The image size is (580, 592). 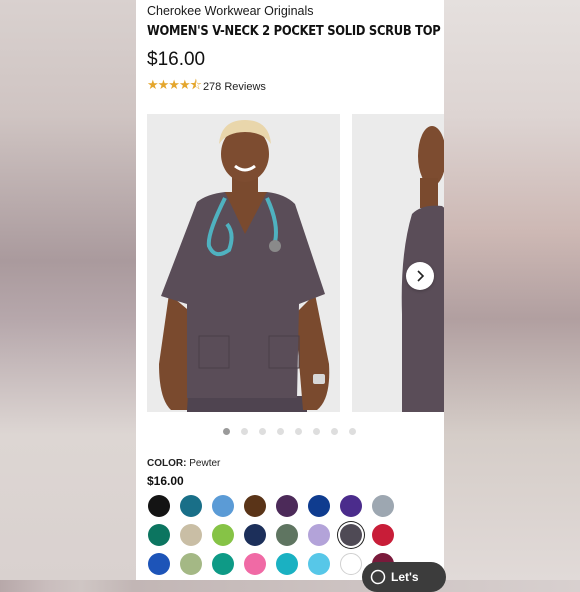 What do you see at coordinates (174, 84) in the screenshot?
I see `rating-stars-icon: ★★★★⯪` at bounding box center [174, 84].